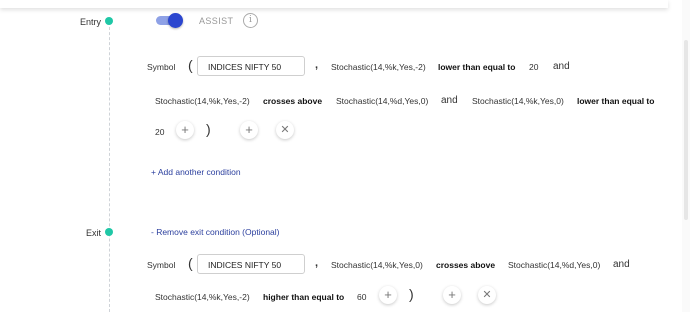  I want to click on assist-toggle-knob, so click(175, 20).